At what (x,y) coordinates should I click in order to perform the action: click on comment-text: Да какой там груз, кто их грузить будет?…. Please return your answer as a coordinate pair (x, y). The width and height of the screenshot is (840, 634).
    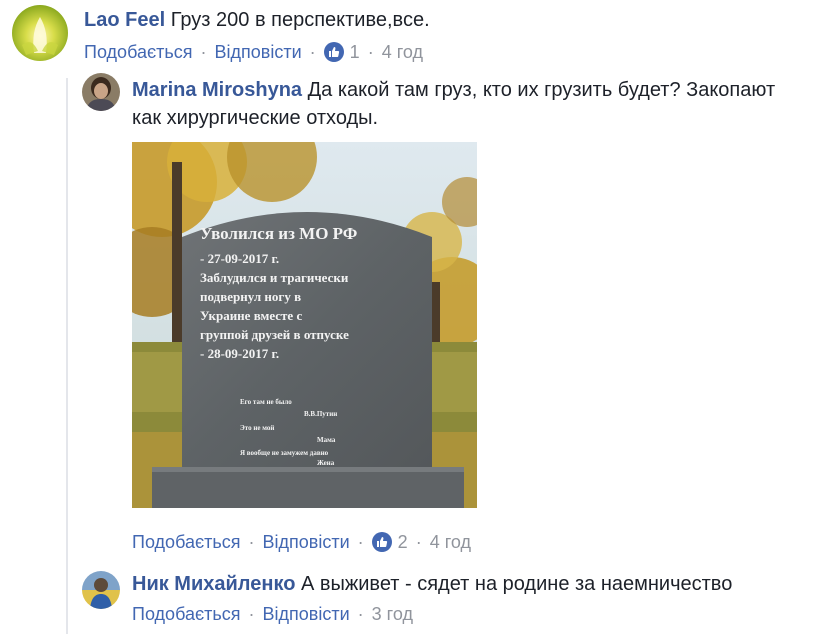
    Looking at the image, I should click on (541, 90).